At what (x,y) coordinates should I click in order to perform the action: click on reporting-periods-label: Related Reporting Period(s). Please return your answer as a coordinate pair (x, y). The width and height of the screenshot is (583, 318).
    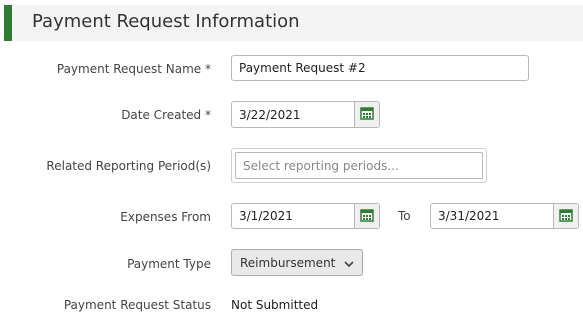
    Looking at the image, I should click on (128, 166).